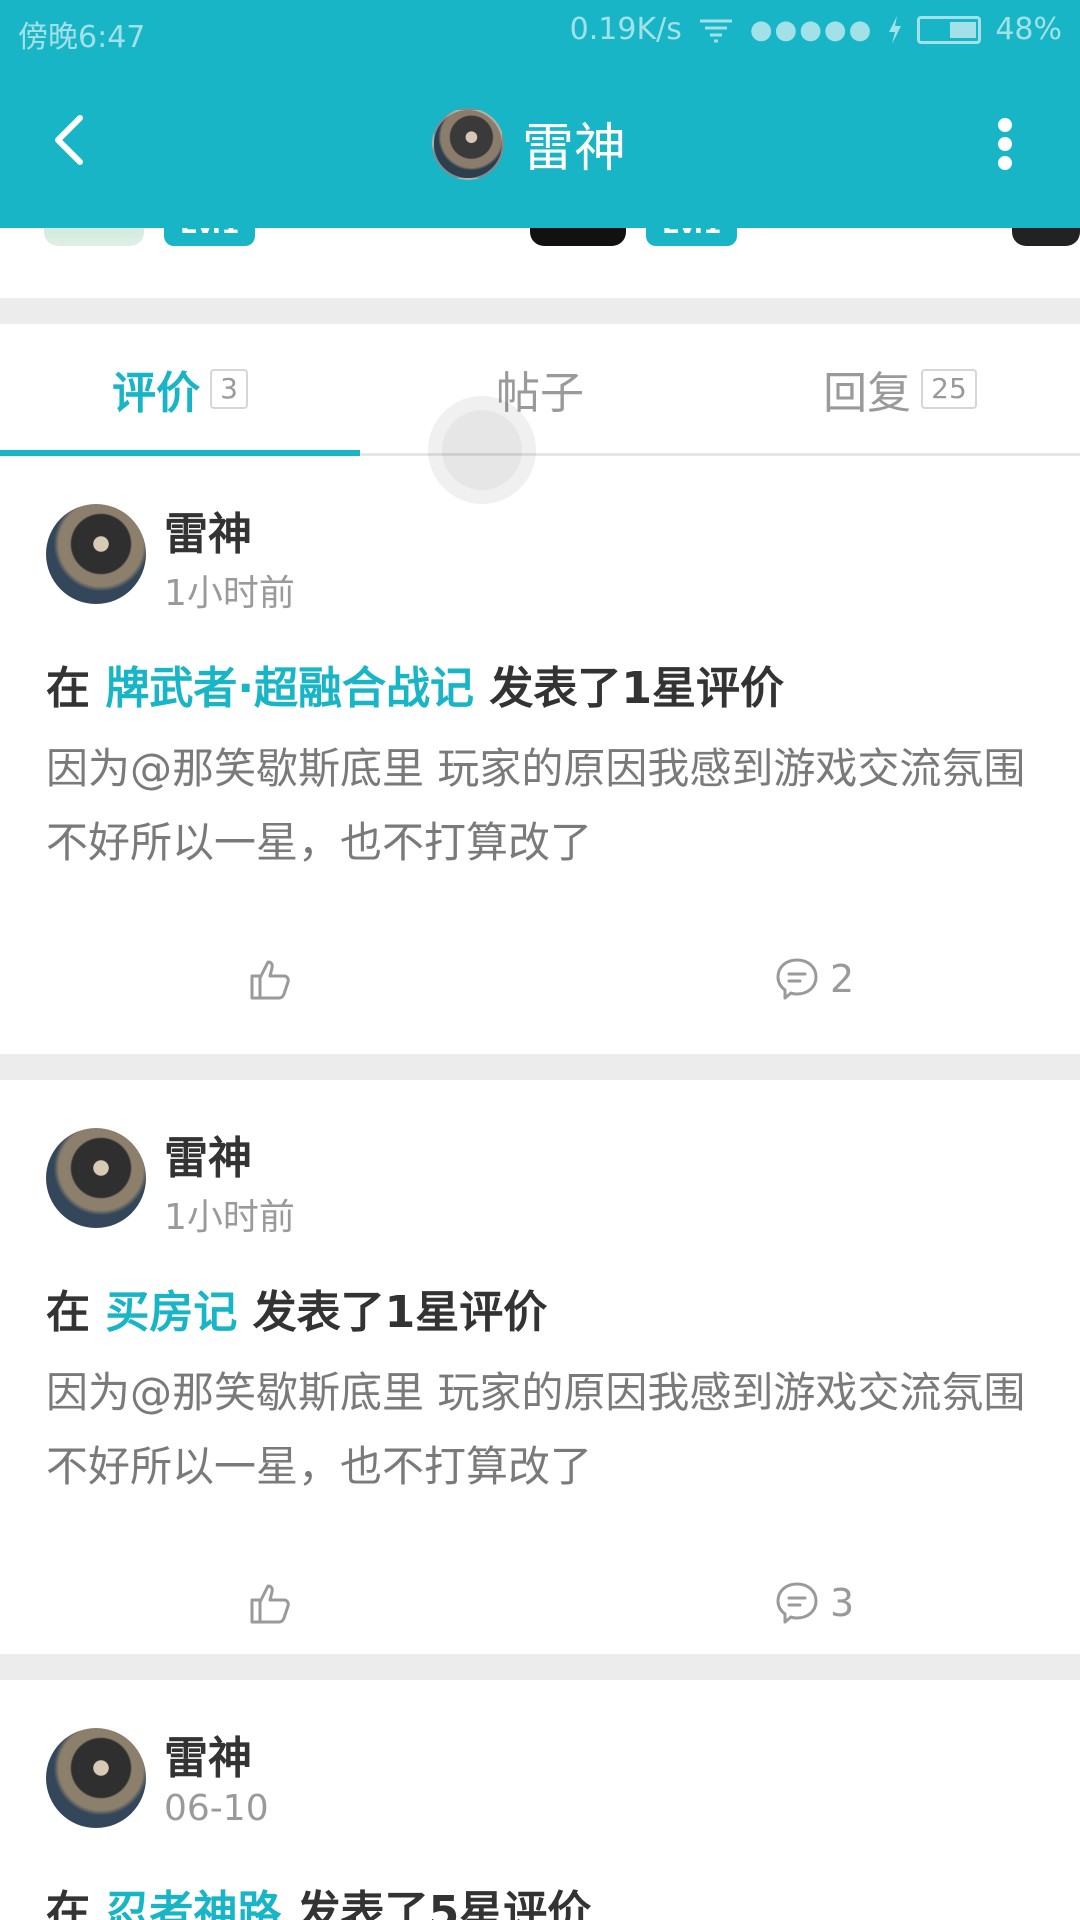  I want to click on network-speed: 0.19K/s, so click(625, 29).